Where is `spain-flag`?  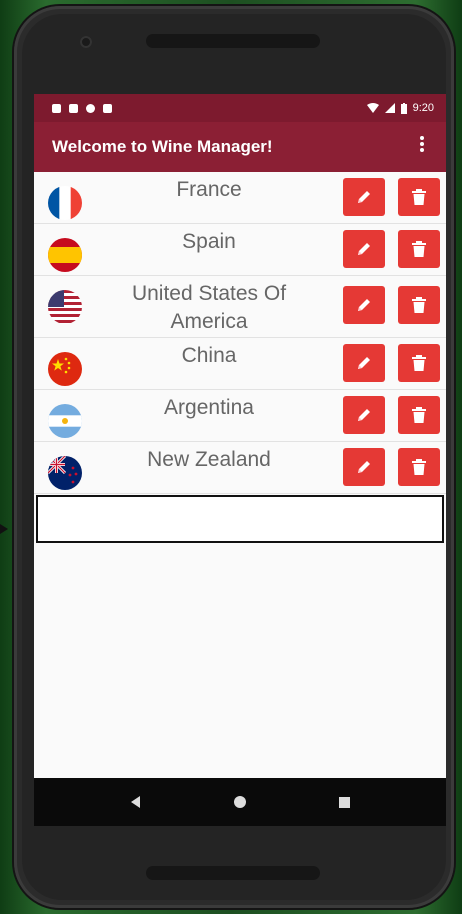
spain-flag is located at coordinates (65, 255).